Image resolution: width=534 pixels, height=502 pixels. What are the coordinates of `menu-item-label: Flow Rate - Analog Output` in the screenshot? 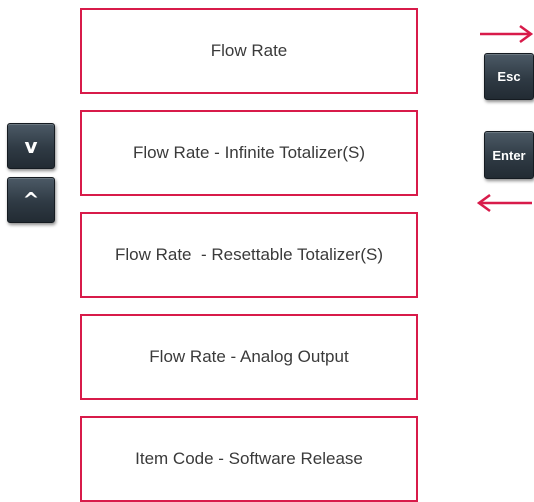 It's located at (249, 356).